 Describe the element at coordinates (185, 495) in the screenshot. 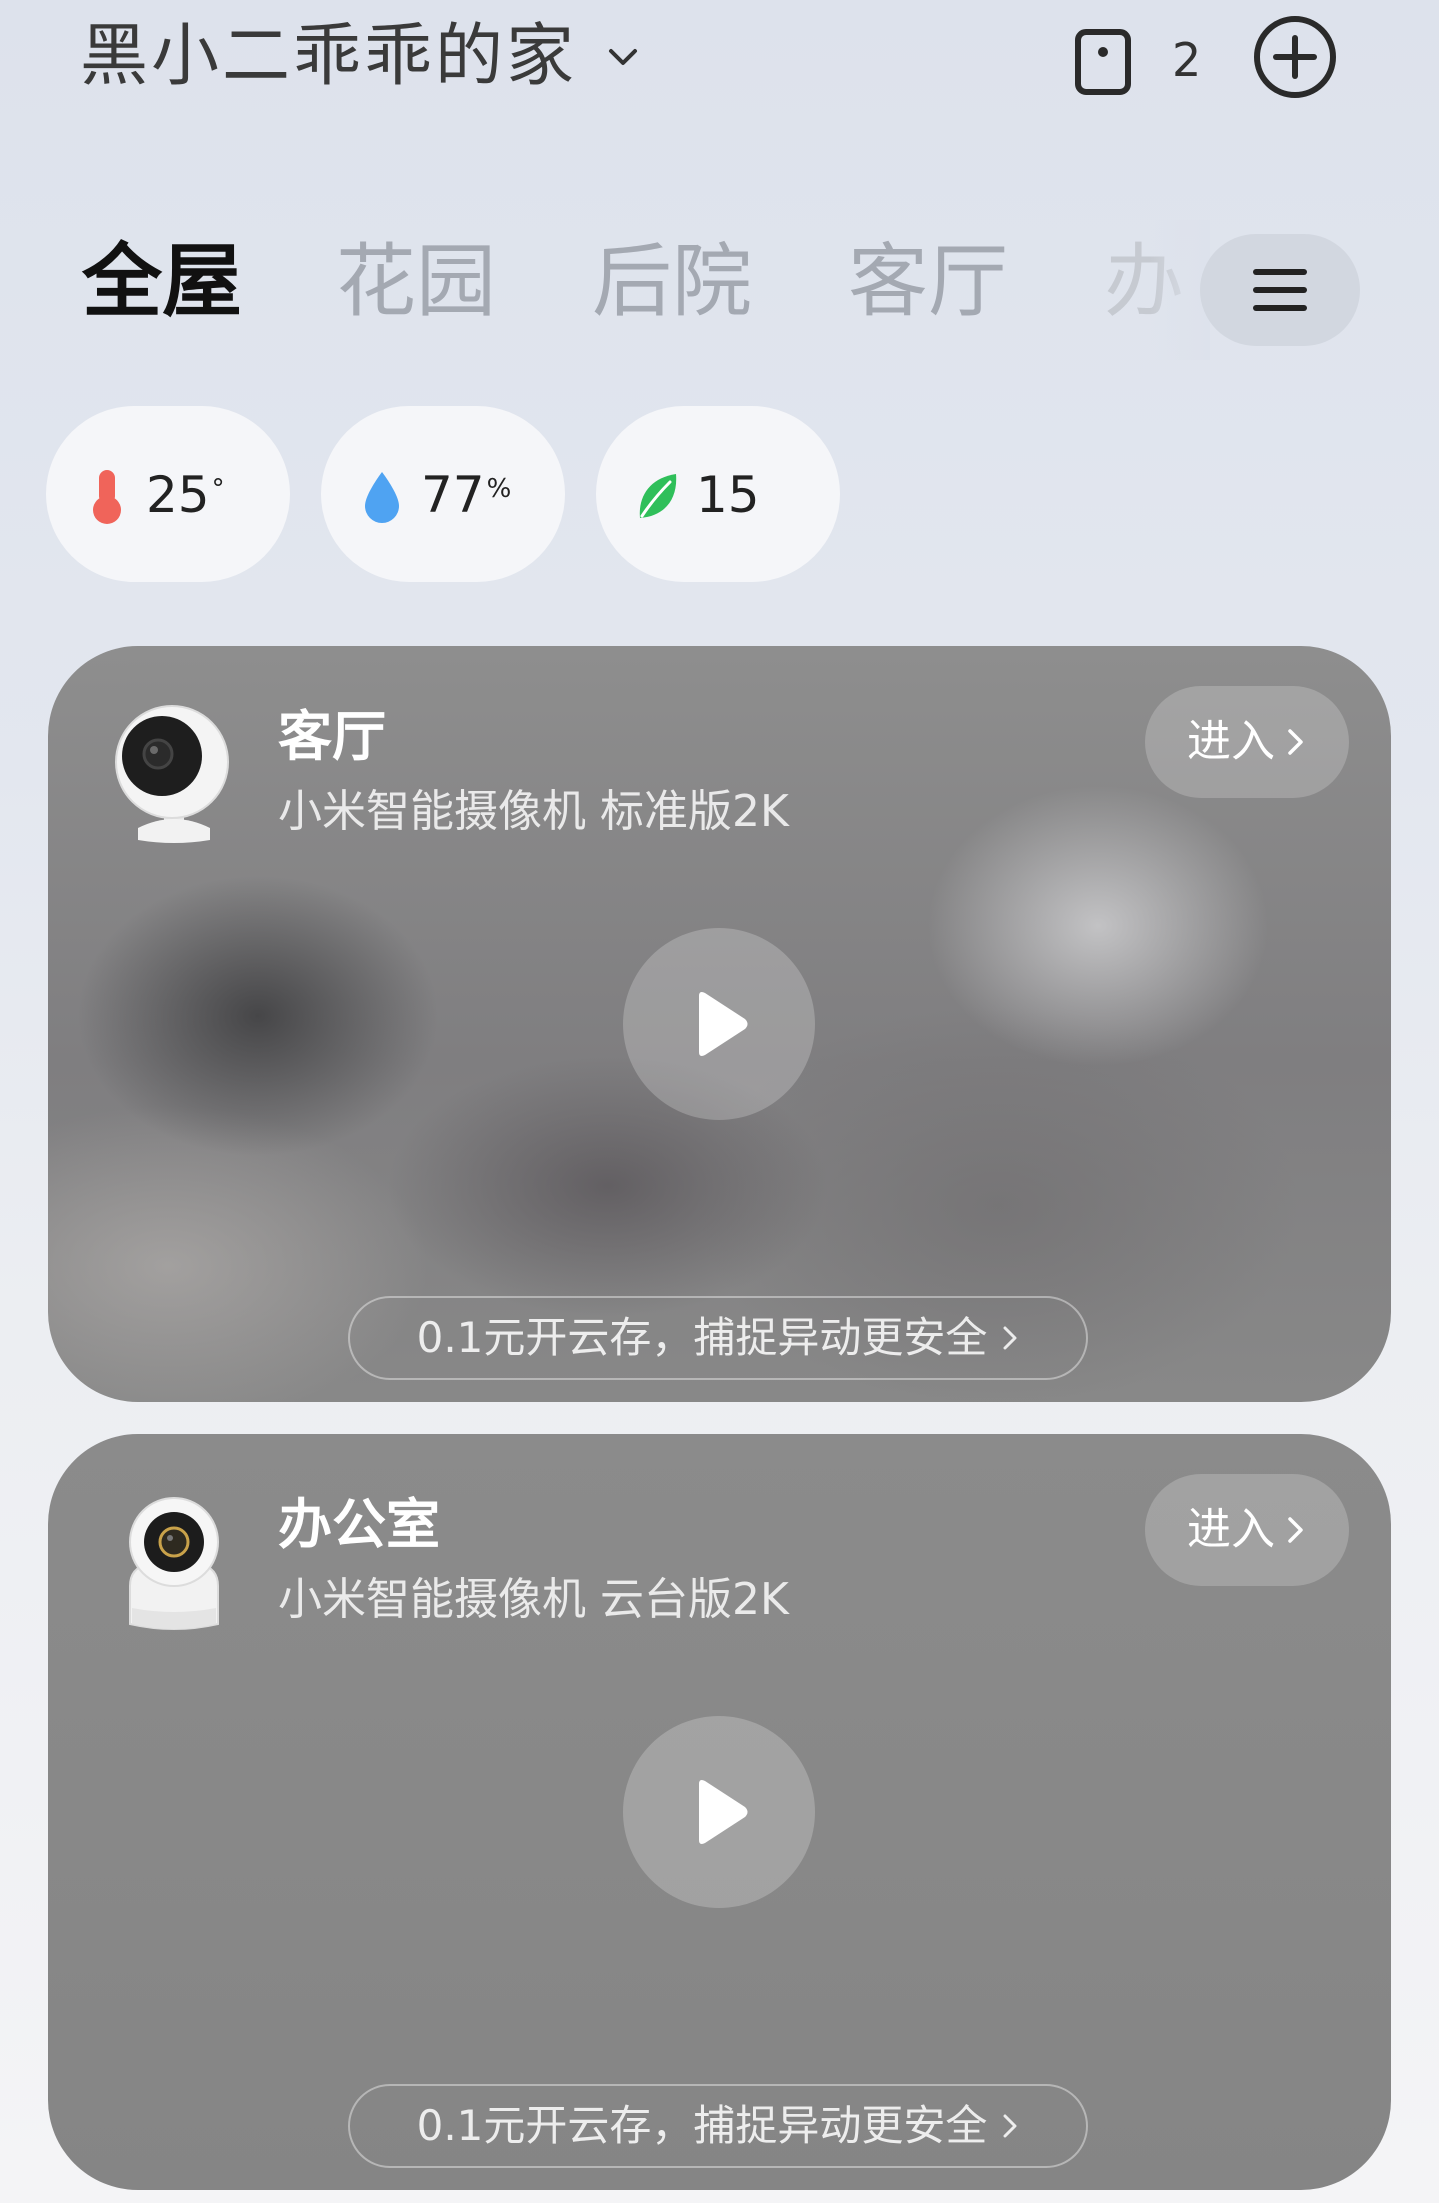

I see `temperature-value: 25°` at that location.